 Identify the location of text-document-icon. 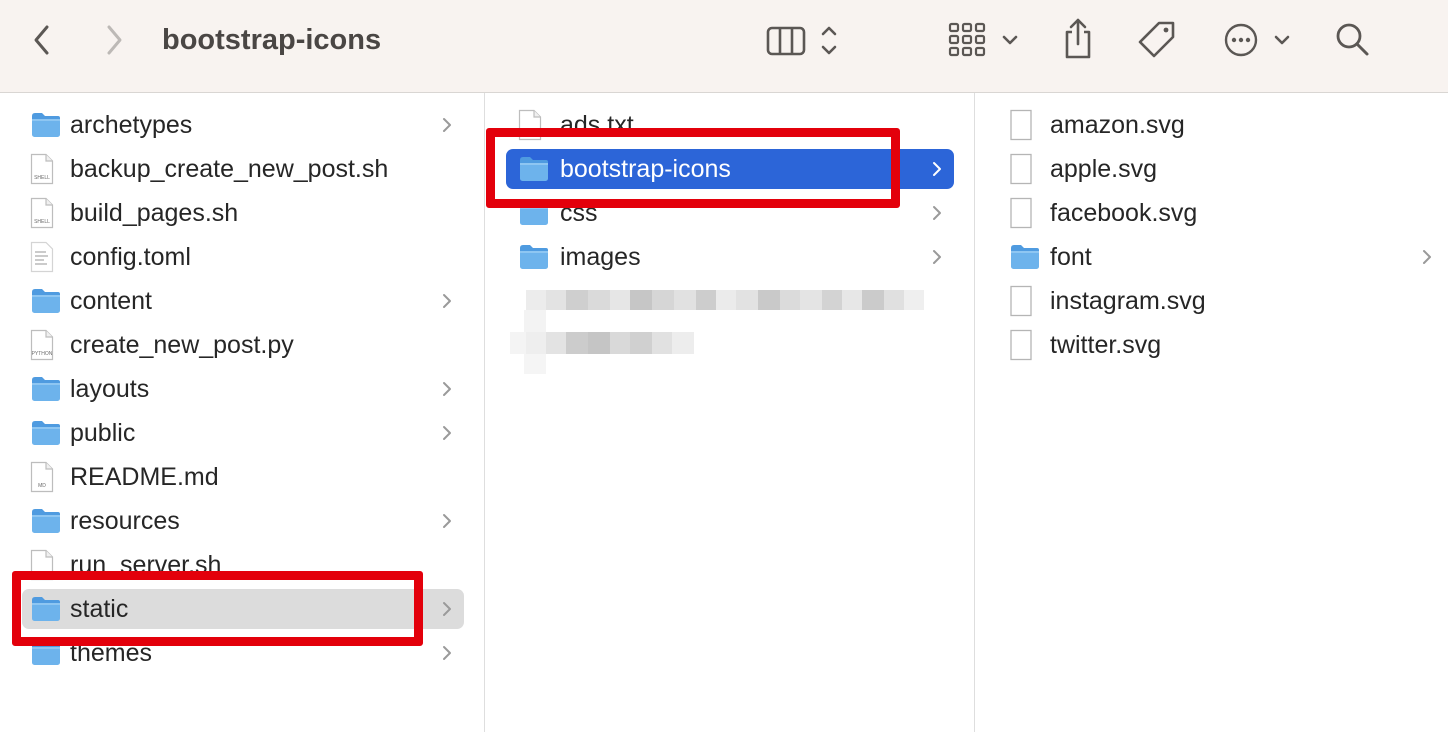
(42, 257).